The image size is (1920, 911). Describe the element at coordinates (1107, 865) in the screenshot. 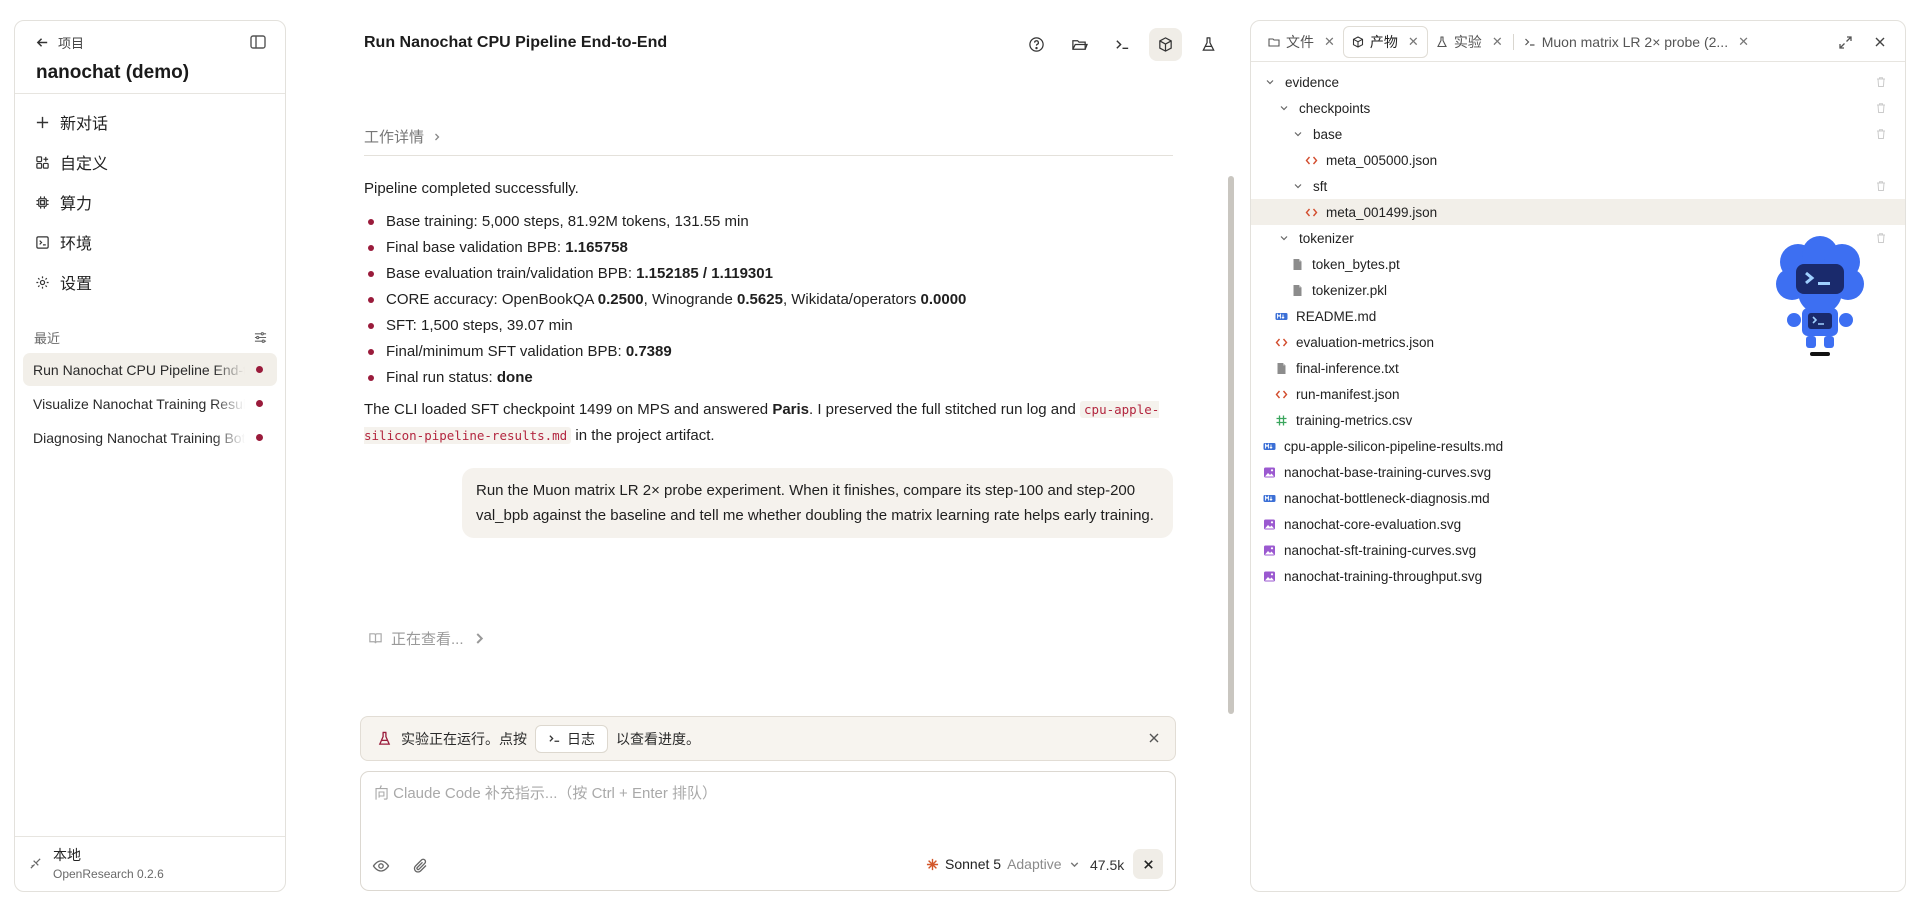

I see `token-count: 47.5k` at that location.